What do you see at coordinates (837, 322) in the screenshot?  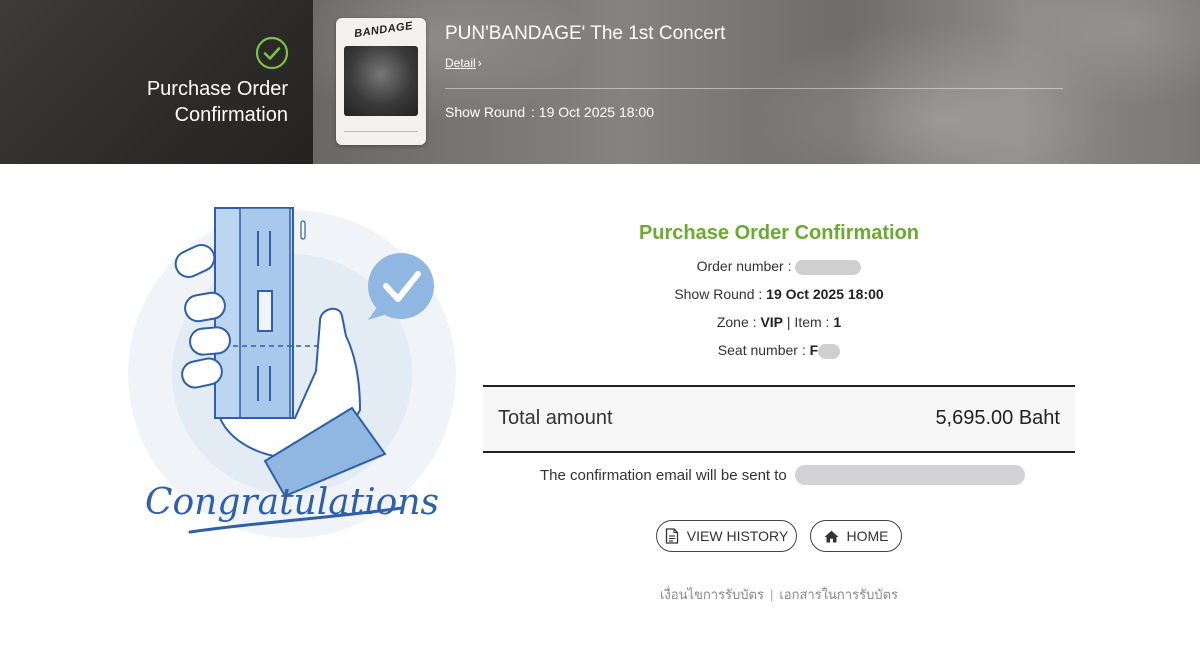 I see `item-value: 1` at bounding box center [837, 322].